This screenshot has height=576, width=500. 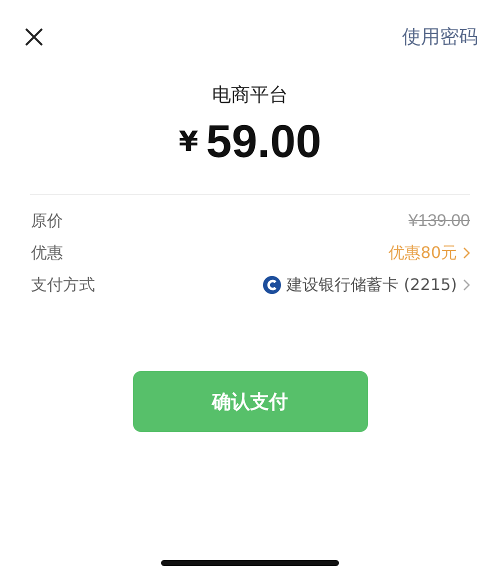 I want to click on currency-symbol: ¥, so click(x=188, y=141).